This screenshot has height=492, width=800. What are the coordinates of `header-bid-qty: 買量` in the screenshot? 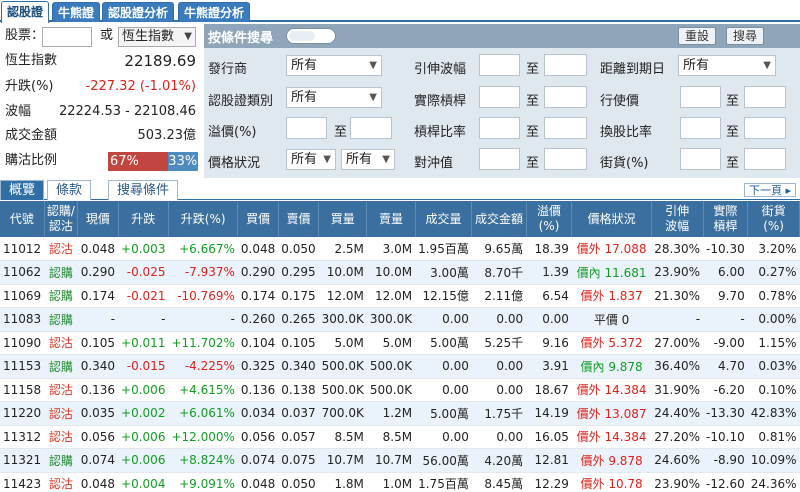 It's located at (343, 219).